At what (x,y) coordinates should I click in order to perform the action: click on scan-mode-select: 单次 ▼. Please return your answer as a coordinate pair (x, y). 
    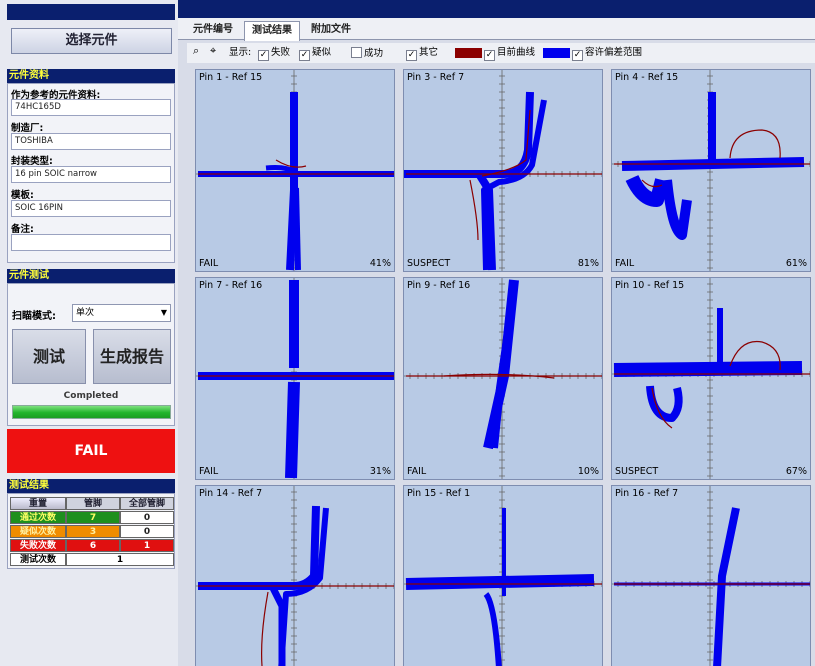
    Looking at the image, I should click on (121, 313).